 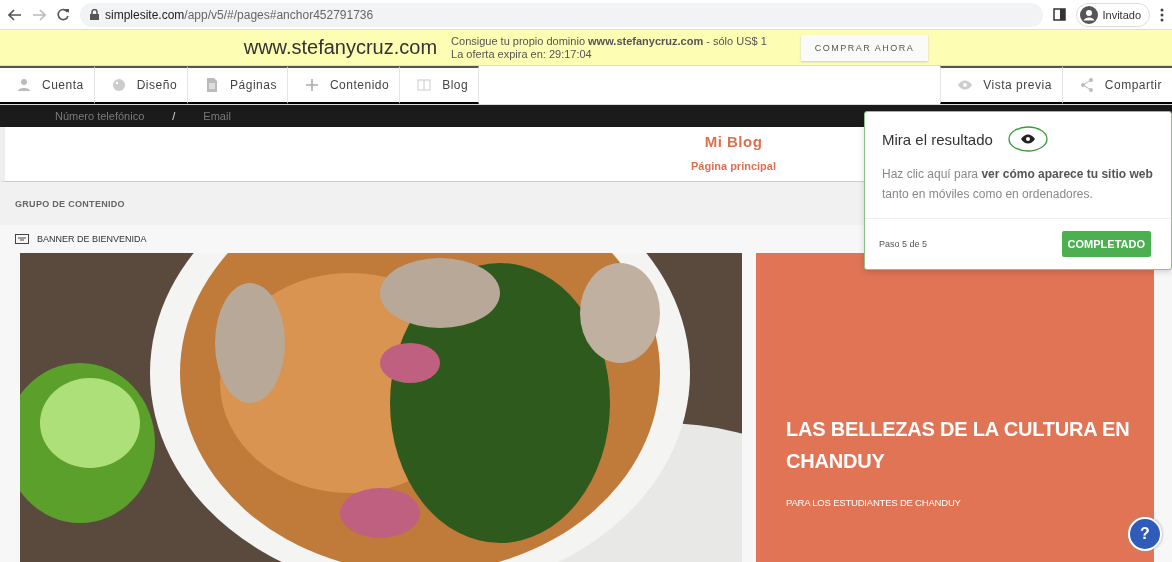 What do you see at coordinates (522, 54) in the screenshot?
I see `offer-expiry: La oferta expira en: 29:17:04` at bounding box center [522, 54].